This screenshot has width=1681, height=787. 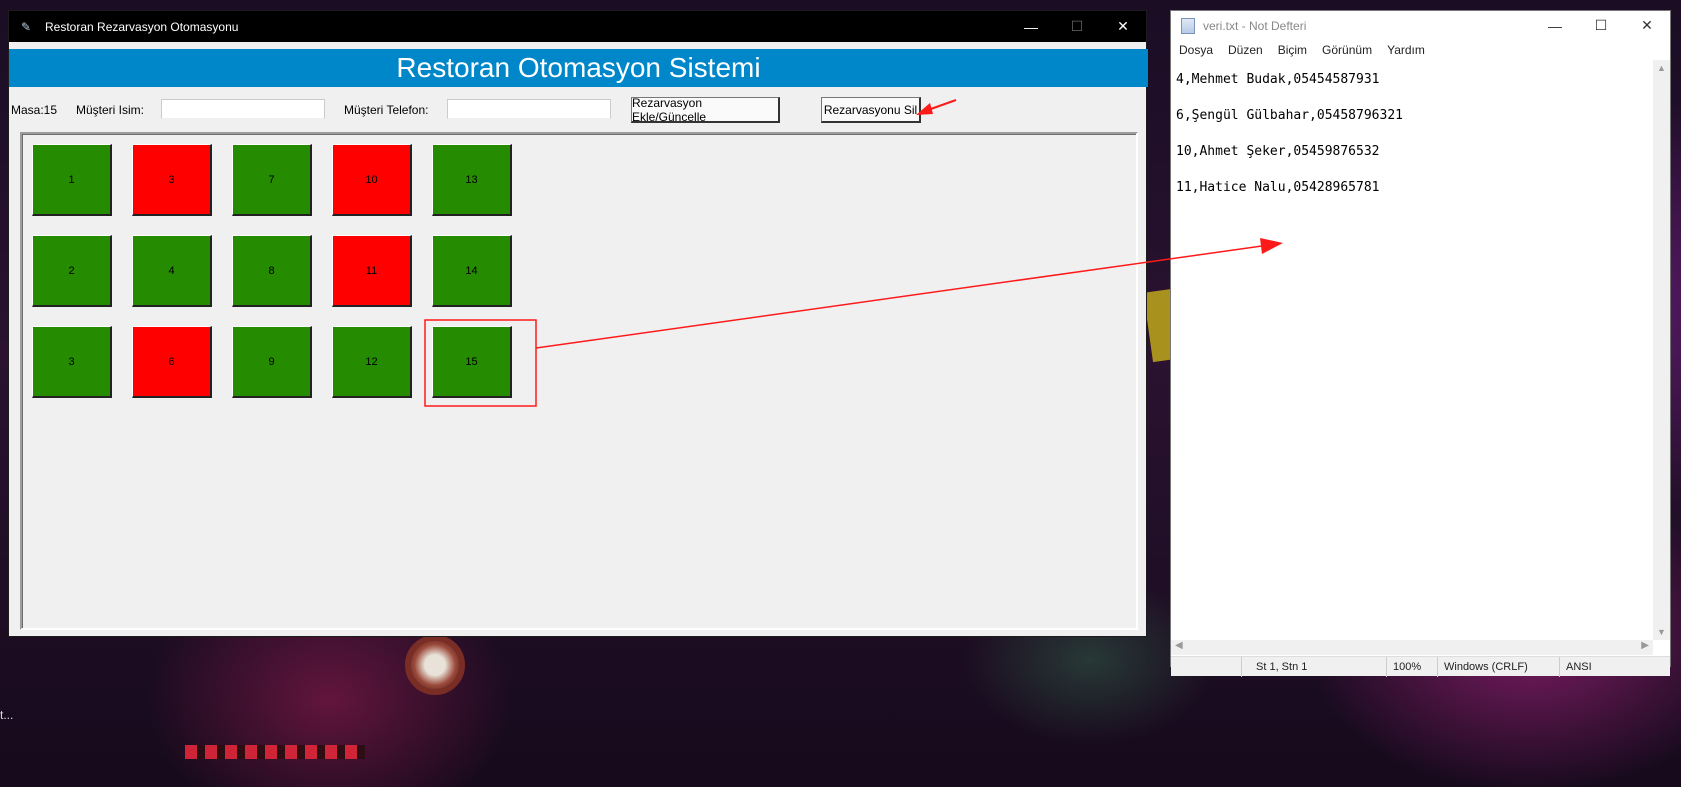 I want to click on notepad-window-title: veri.txt - Not Defteri, so click(x=1255, y=25).